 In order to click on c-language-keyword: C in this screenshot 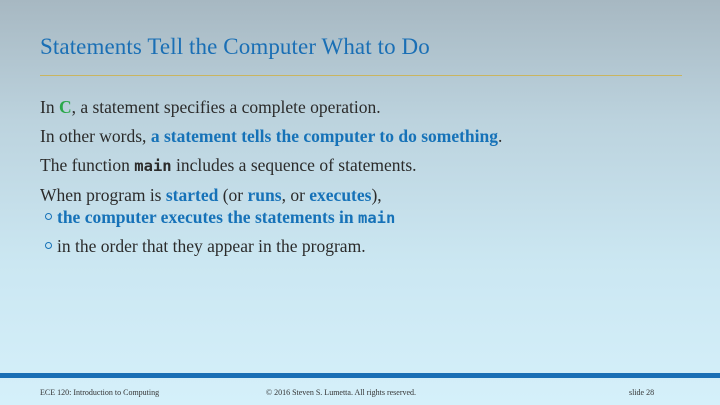, I will do `click(65, 107)`.